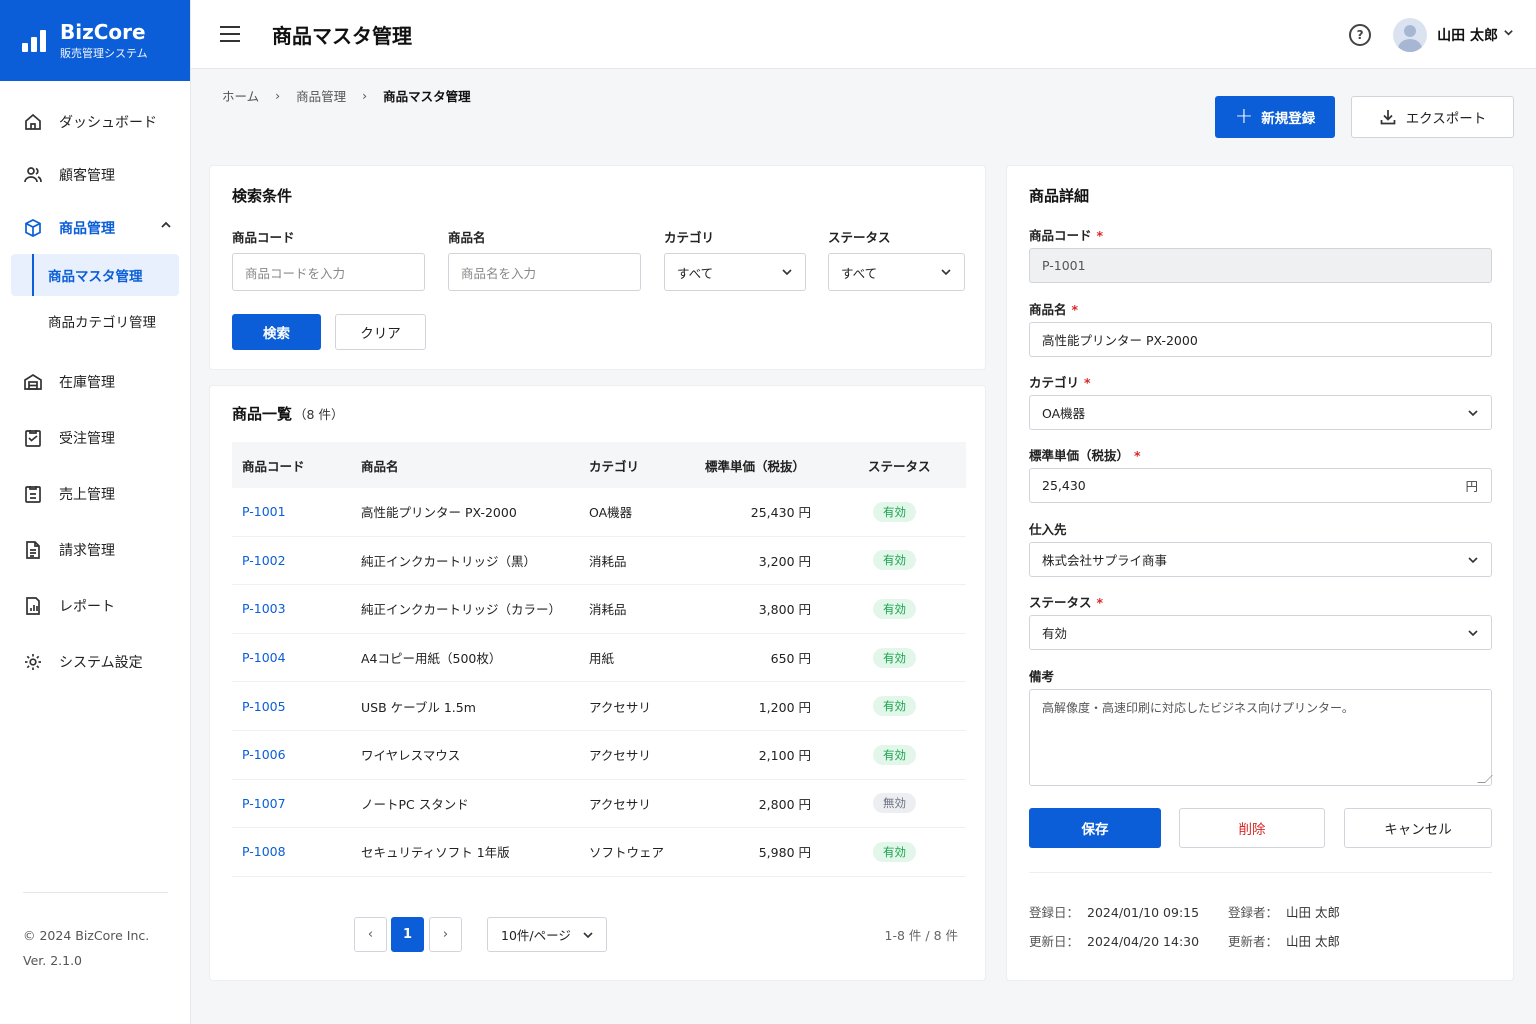 The image size is (1536, 1024). I want to click on detail-name-label: 商品名 *, so click(1054, 309).